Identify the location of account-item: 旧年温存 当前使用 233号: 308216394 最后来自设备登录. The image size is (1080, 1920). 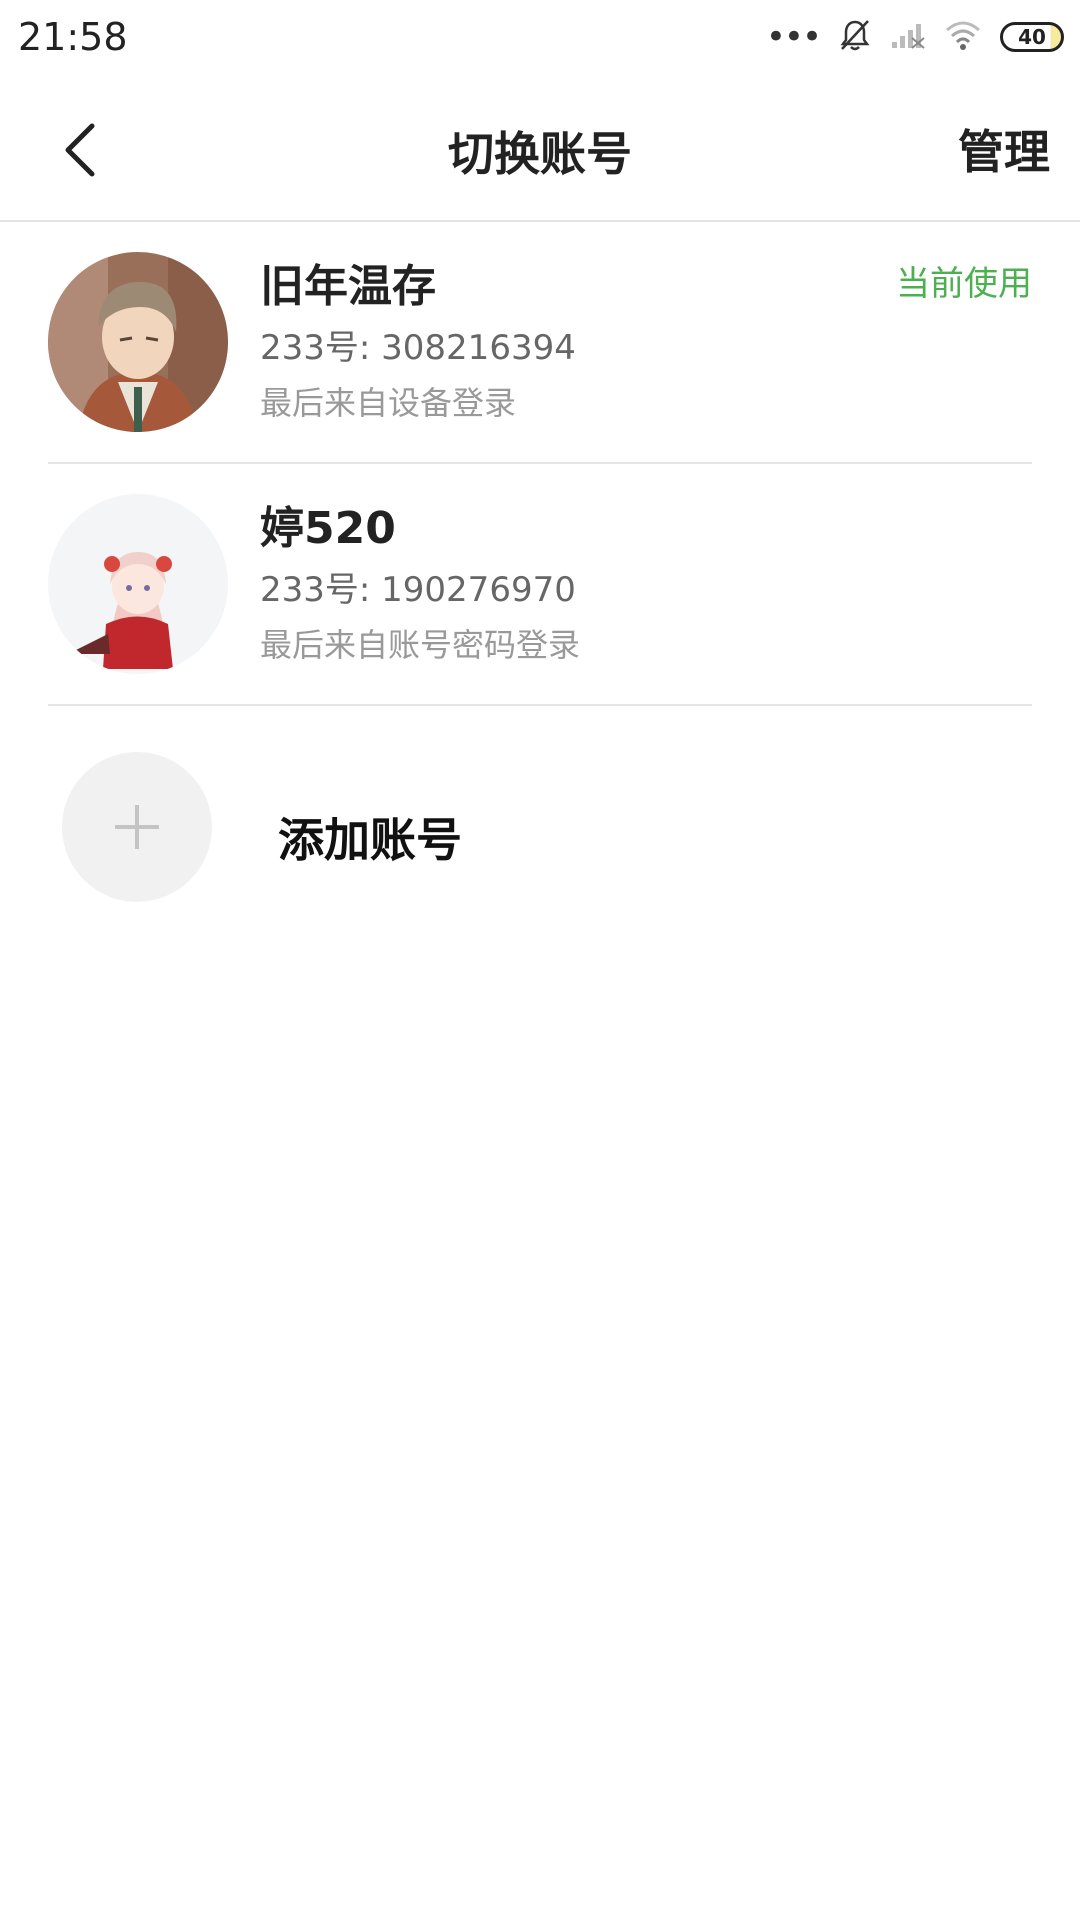
(540, 343).